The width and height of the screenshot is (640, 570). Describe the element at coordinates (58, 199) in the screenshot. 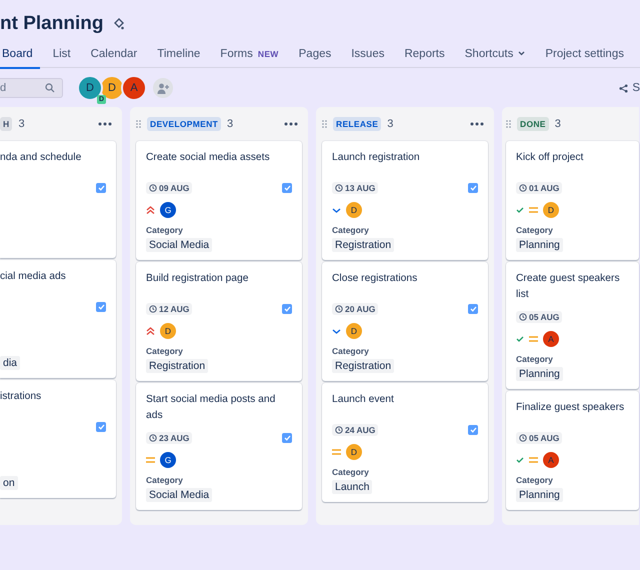

I see `task-card: nda and schedule` at that location.